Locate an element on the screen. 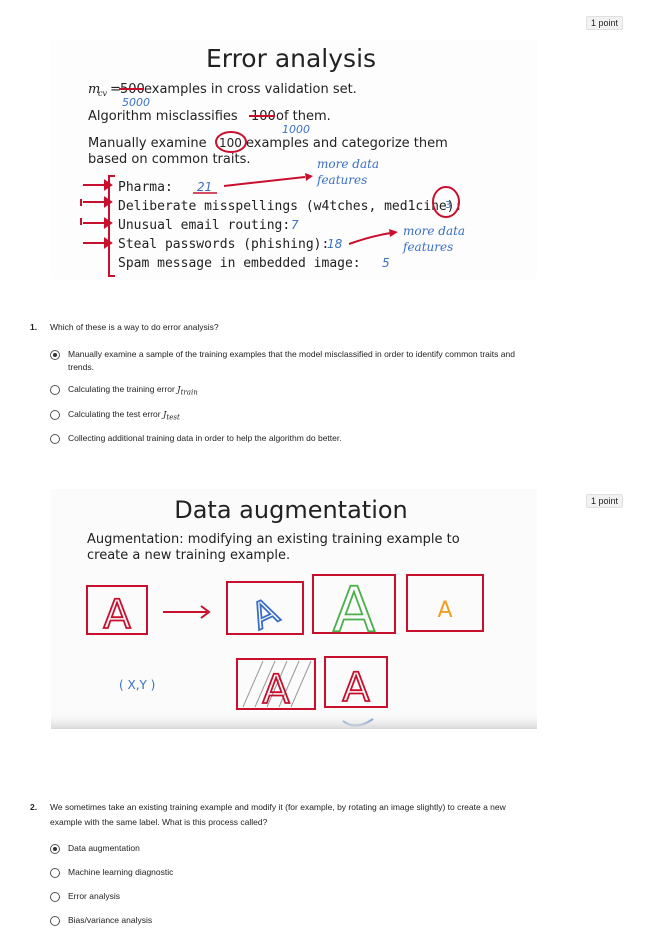  letter-a-mirrored: A is located at coordinates (356, 688).